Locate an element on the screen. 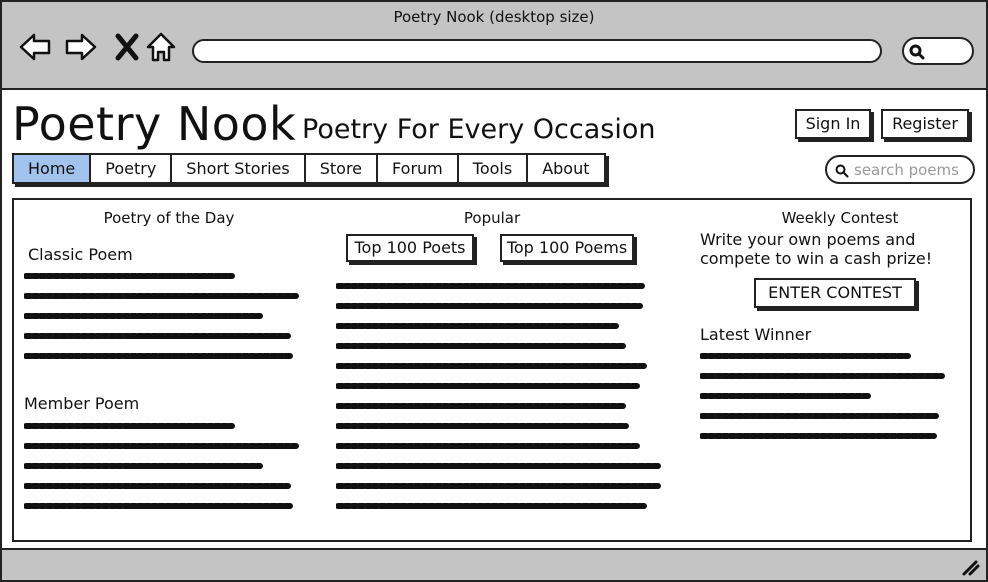 The height and width of the screenshot is (582, 988). browser-search-field is located at coordinates (938, 51).